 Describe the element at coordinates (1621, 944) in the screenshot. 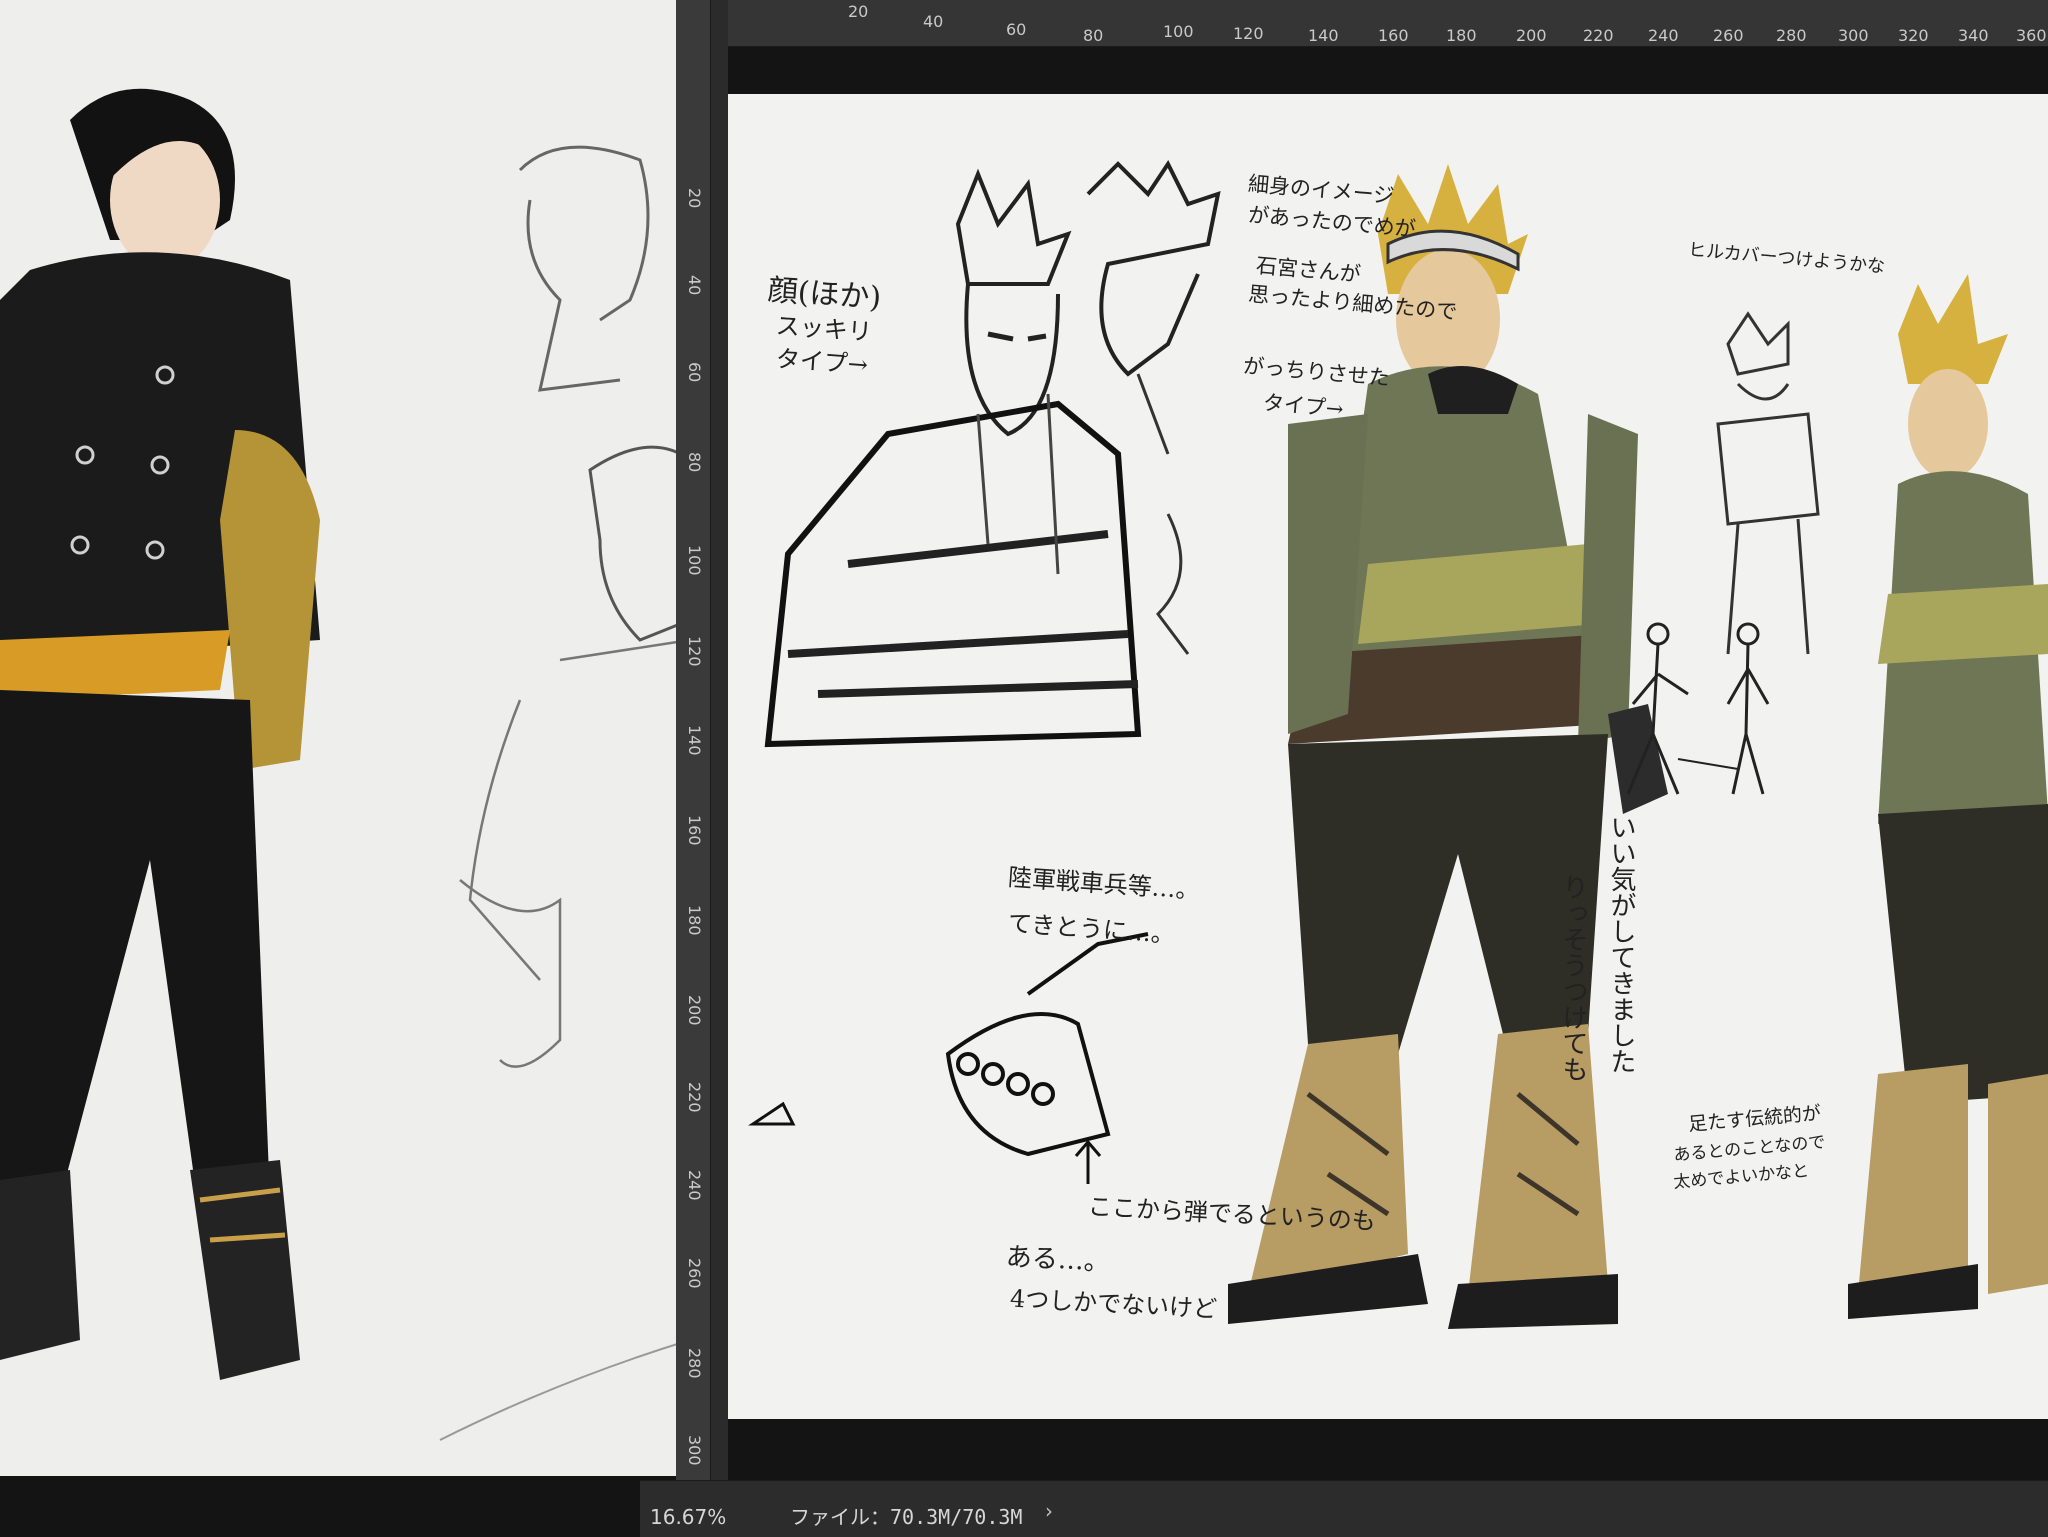

I see `annotation-vertical-1: いい気がしてきました` at that location.